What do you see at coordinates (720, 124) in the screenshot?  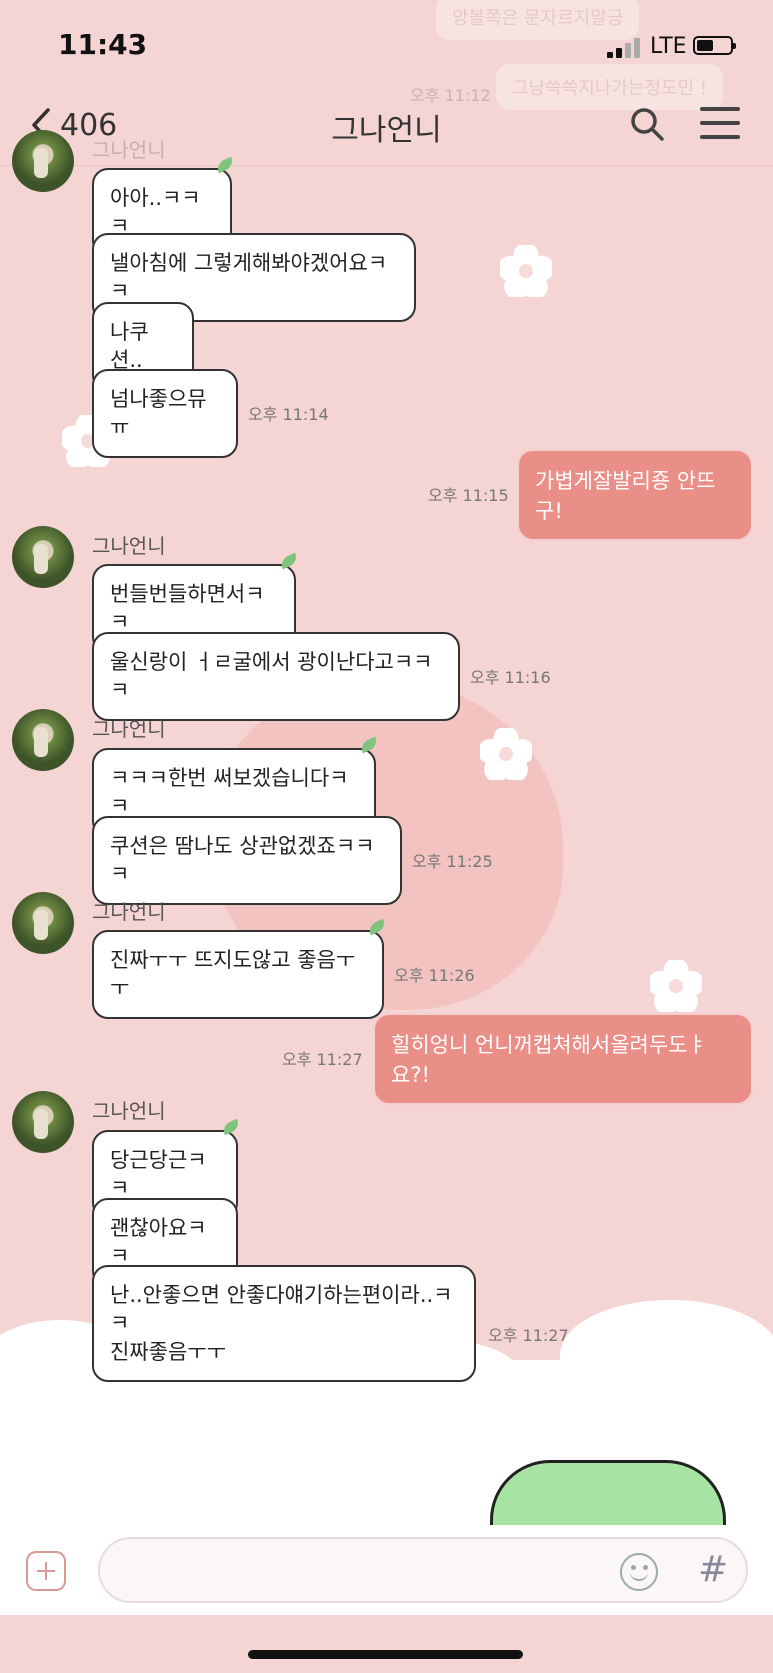 I see `menu-icon` at bounding box center [720, 124].